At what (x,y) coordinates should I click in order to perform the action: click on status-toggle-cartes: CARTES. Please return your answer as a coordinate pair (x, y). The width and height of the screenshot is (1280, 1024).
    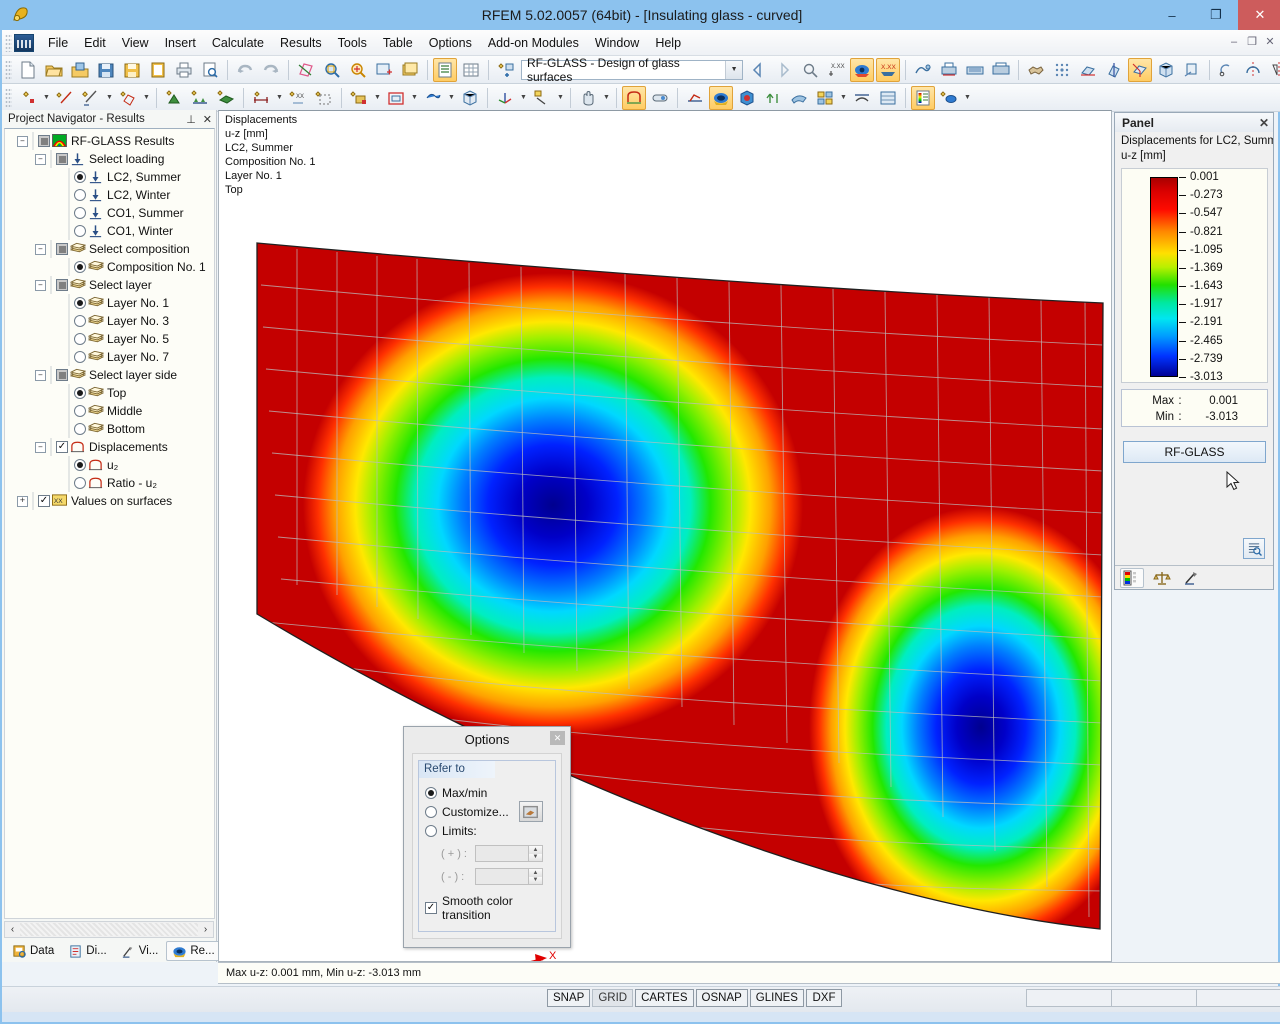
    Looking at the image, I should click on (664, 998).